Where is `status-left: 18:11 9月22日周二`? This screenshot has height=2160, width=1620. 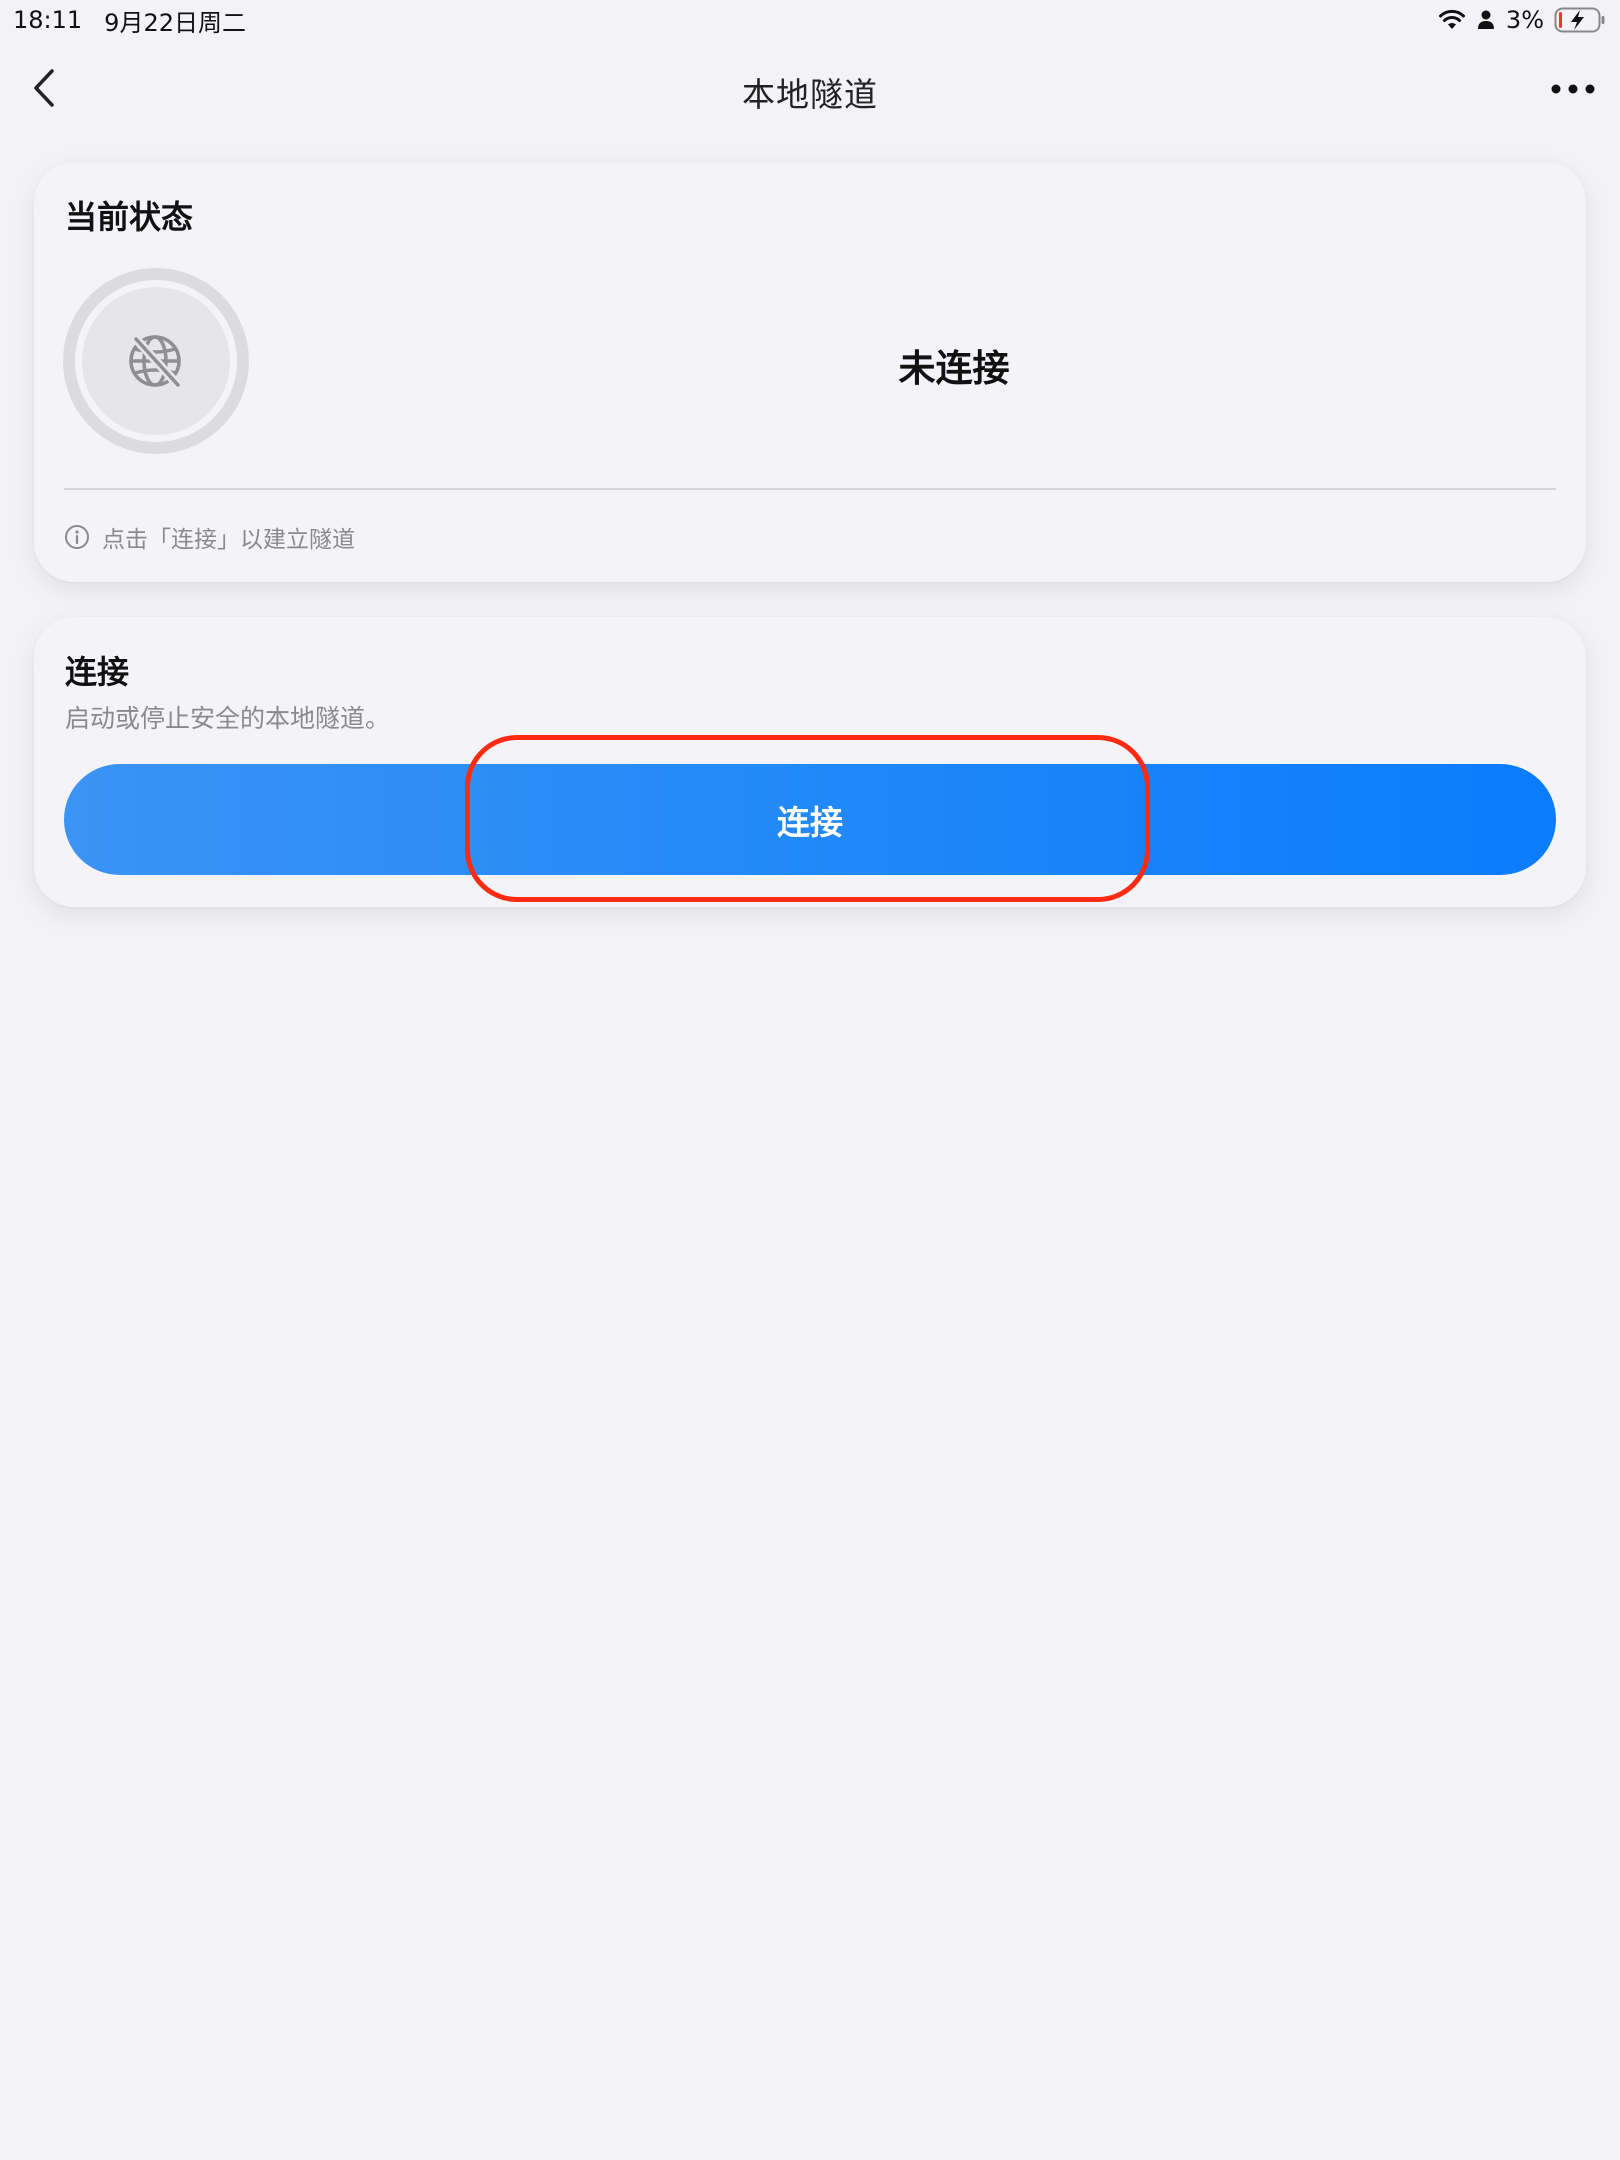
status-left: 18:11 9月22日周二 is located at coordinates (129, 20).